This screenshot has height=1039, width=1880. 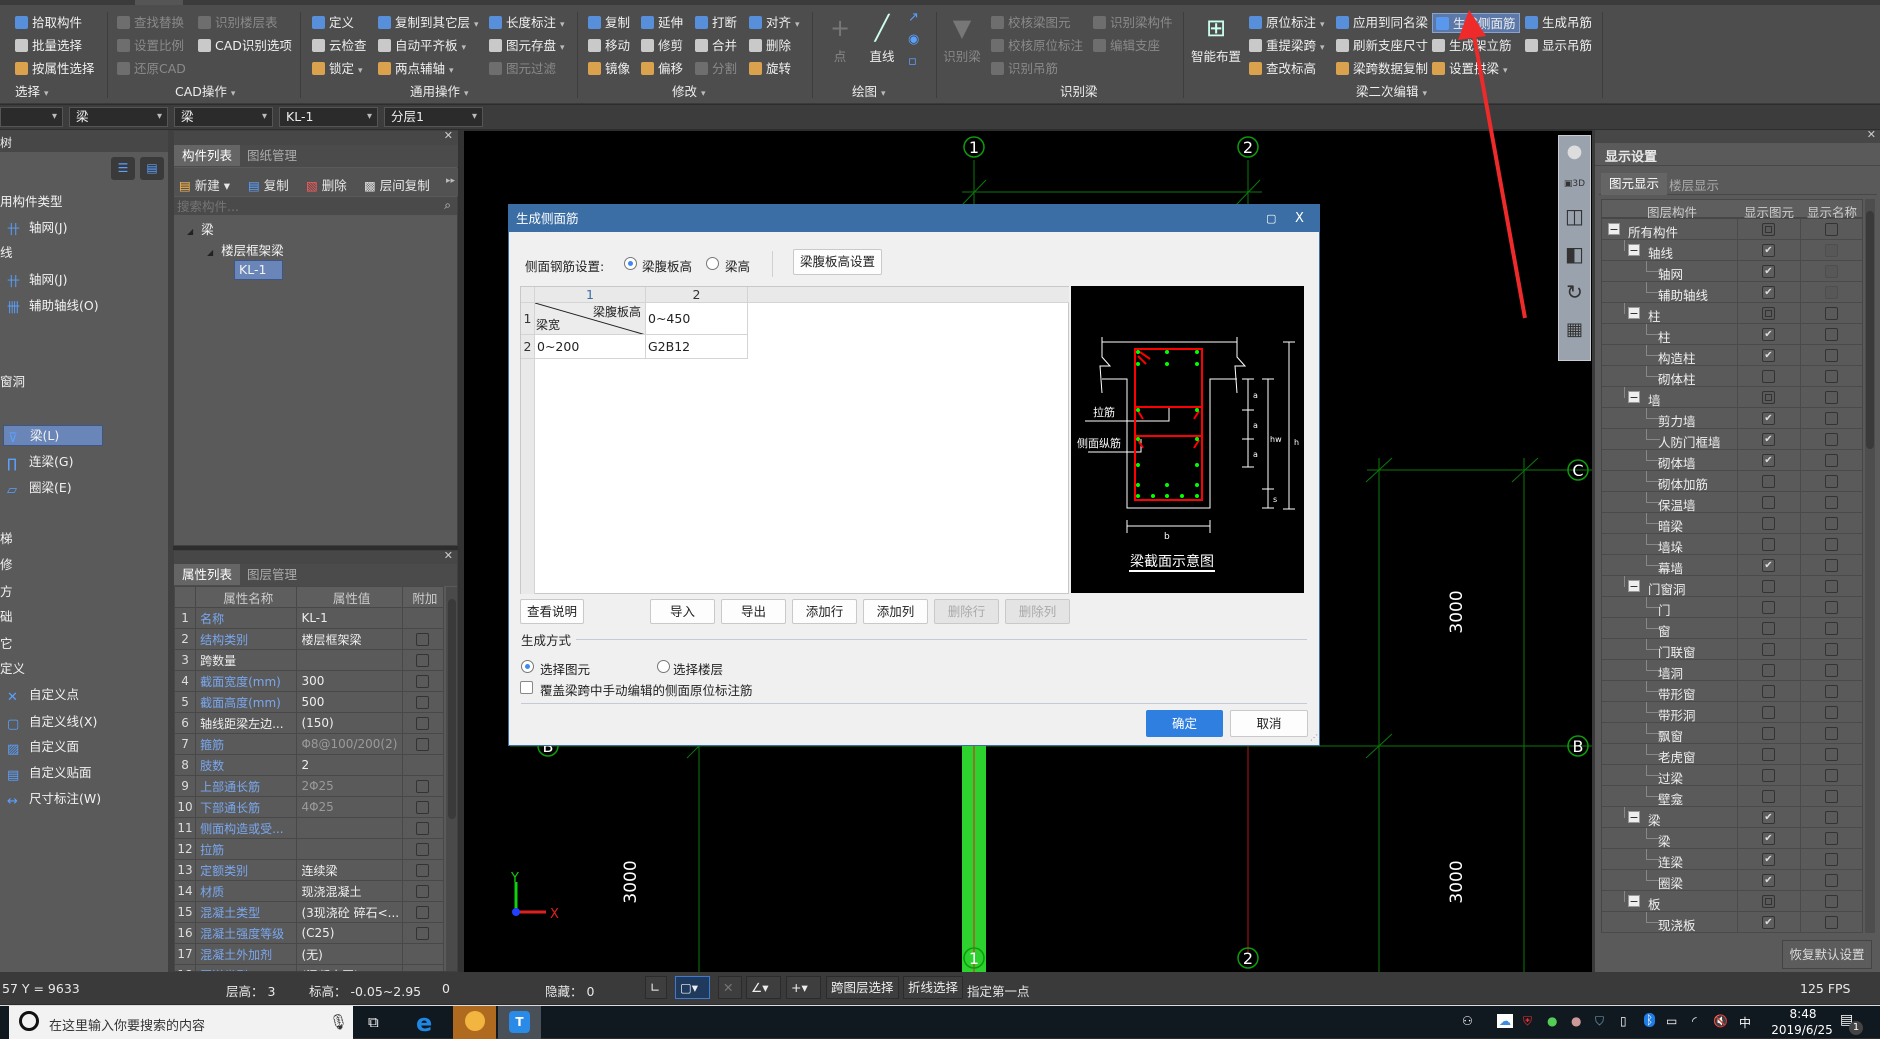 What do you see at coordinates (1472, 46) in the screenshot?
I see `ribbon-button-be3-1: 生成架立筋` at bounding box center [1472, 46].